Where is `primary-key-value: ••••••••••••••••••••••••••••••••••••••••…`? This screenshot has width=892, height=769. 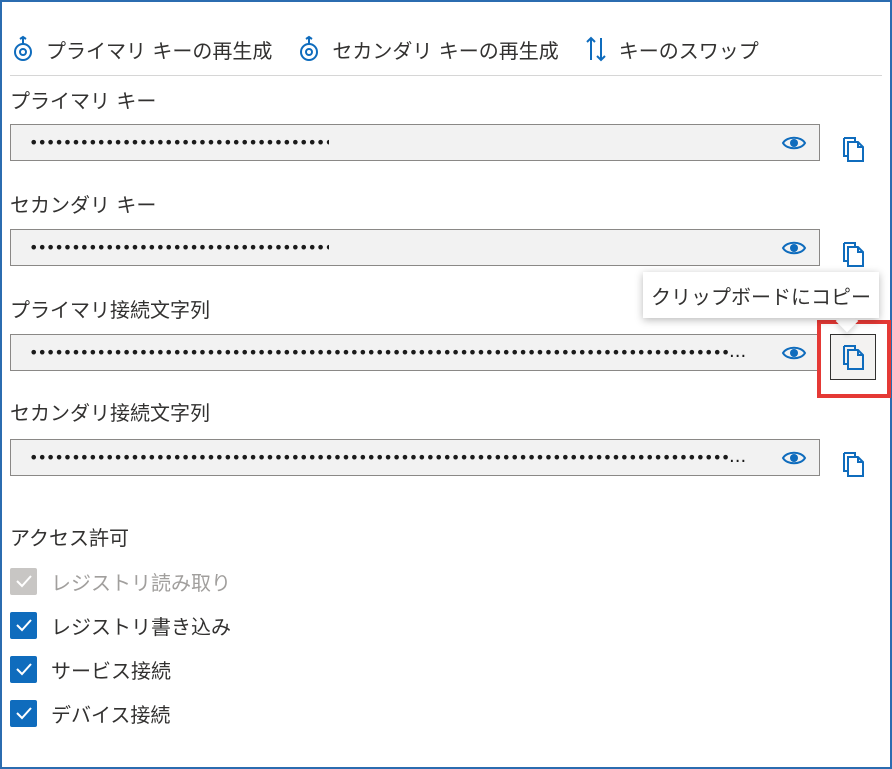 primary-key-value: ••••••••••••••••••••••••••••••••••••••••… is located at coordinates (179, 142).